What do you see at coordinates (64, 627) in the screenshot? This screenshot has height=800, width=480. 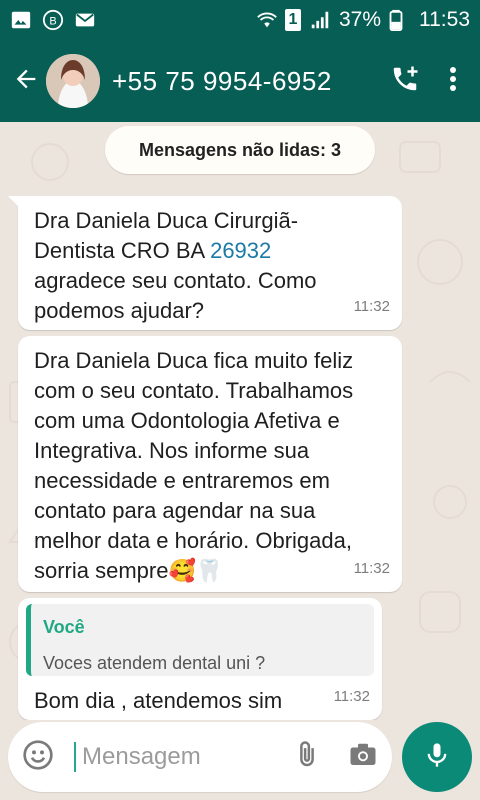 I see `quoted-author: Você` at bounding box center [64, 627].